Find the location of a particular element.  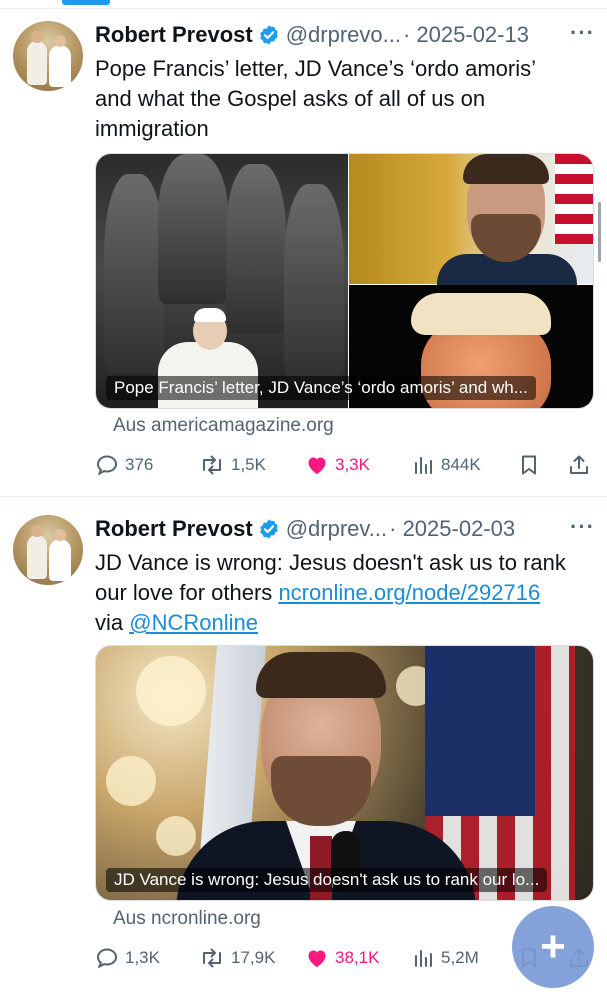

tweet-text-line: immigration is located at coordinates (152, 128).